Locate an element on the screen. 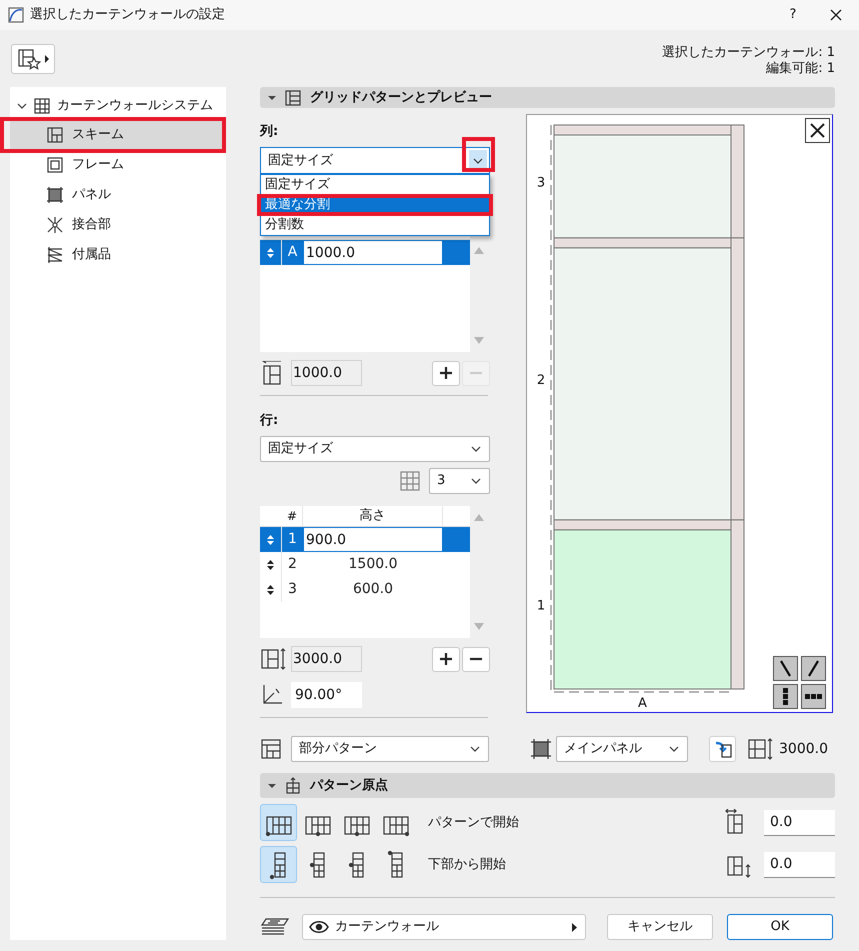 Image resolution: width=859 pixels, height=951 pixels. select-value: 3 is located at coordinates (441, 481).